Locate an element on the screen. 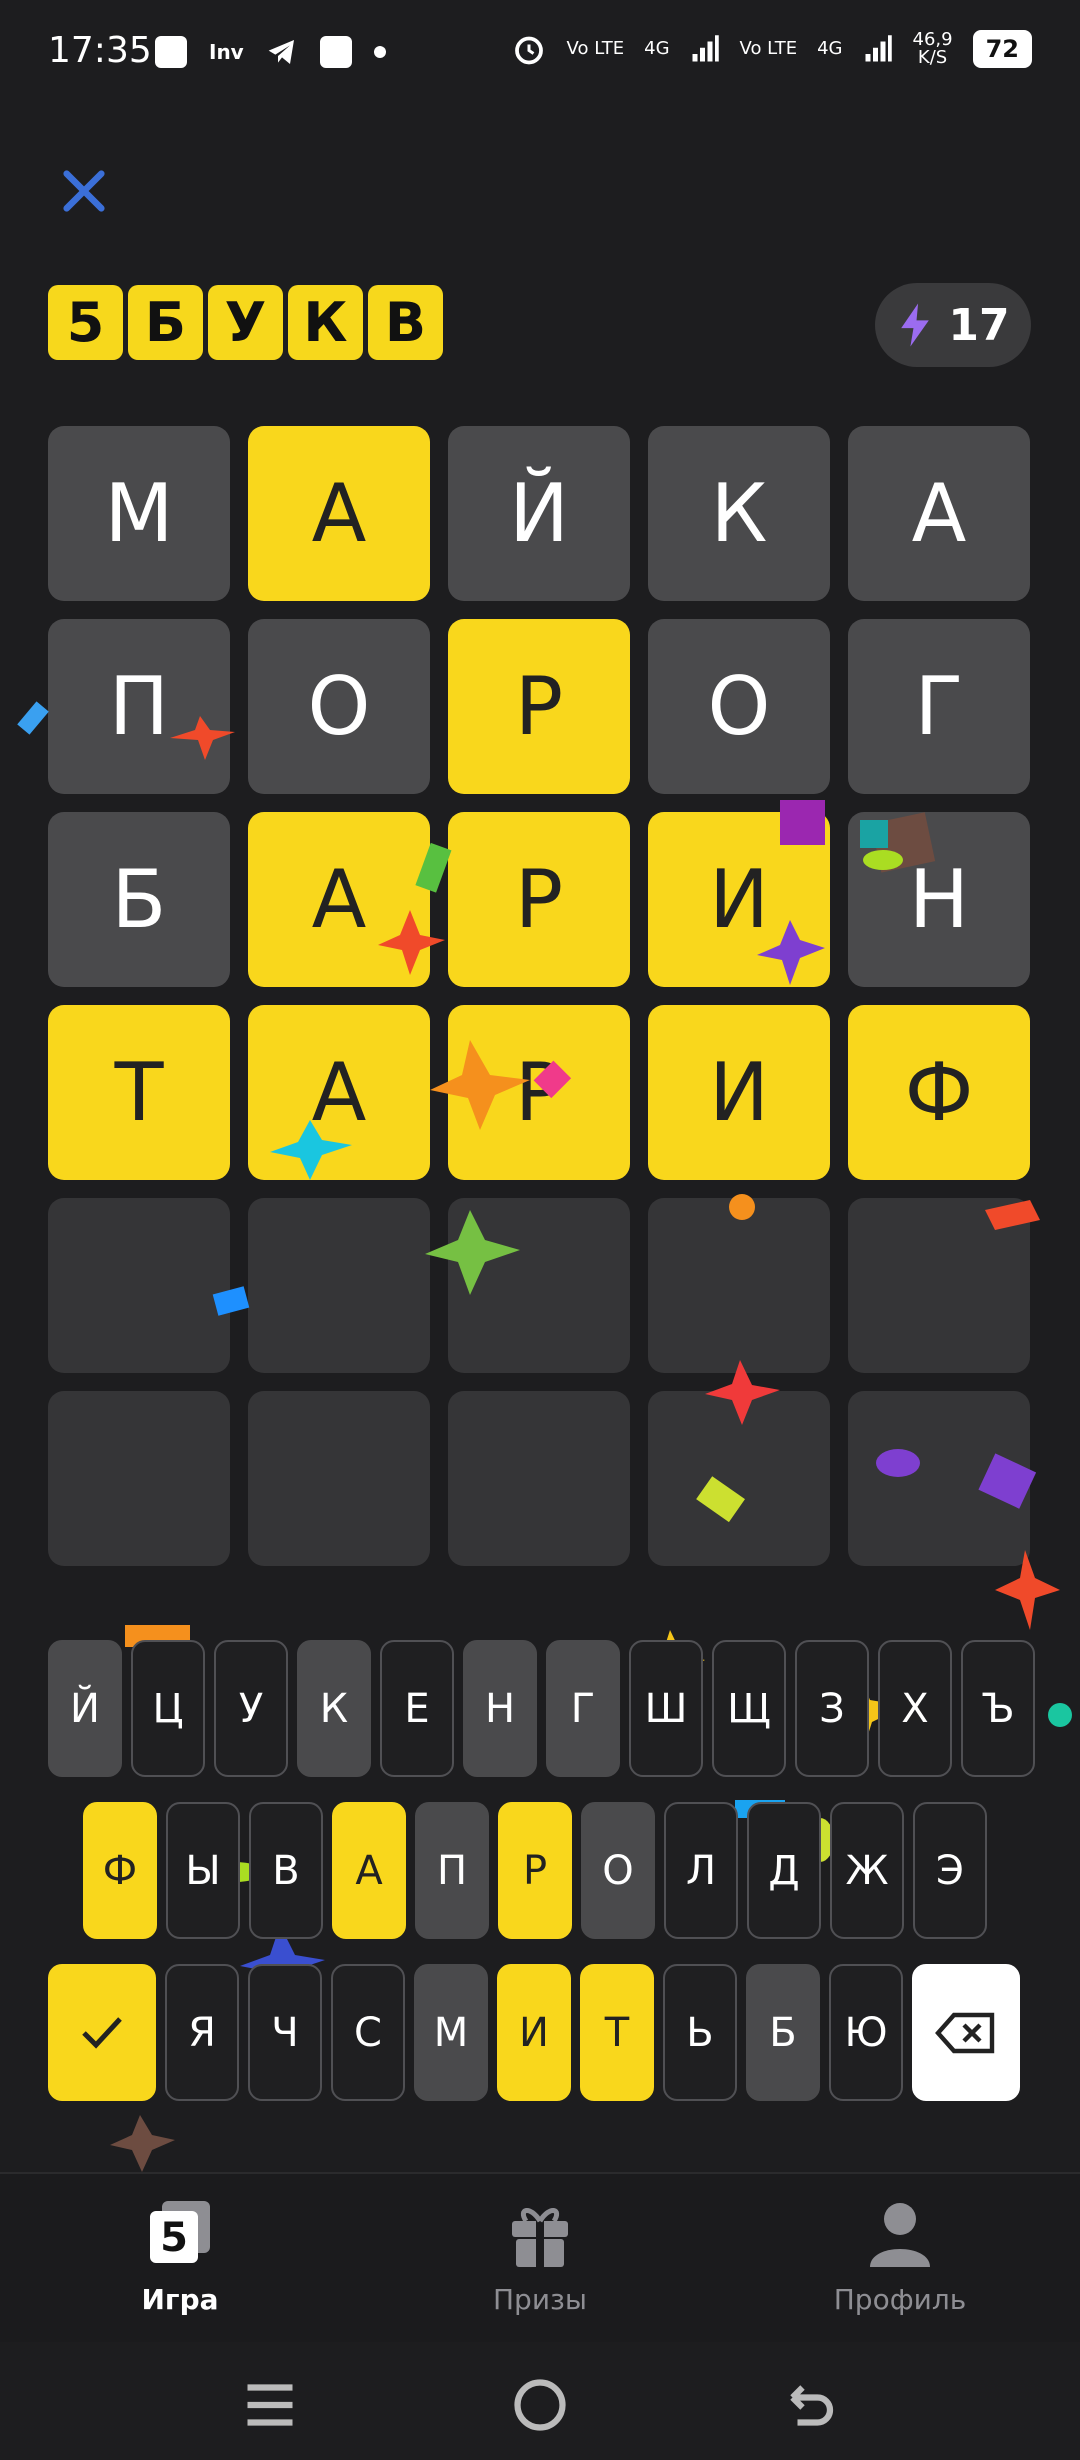  network-1: Vo LTE is located at coordinates (596, 49).